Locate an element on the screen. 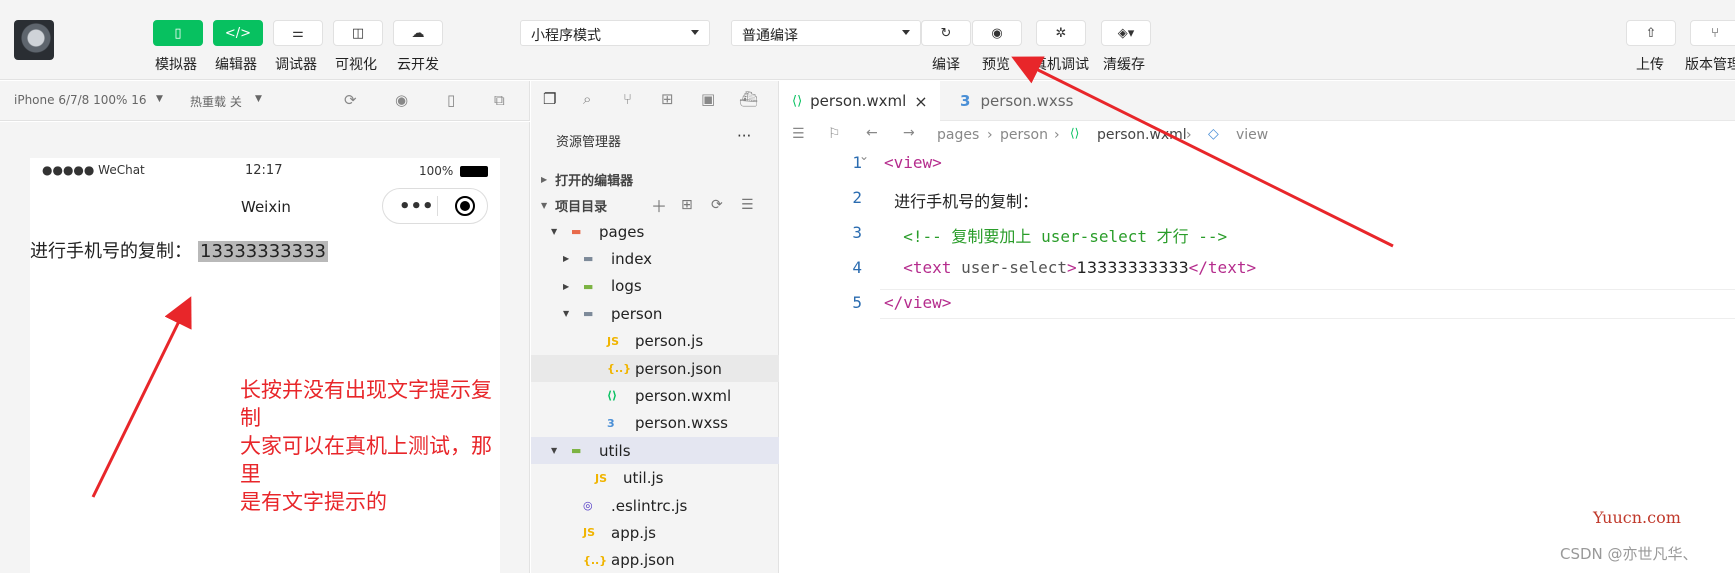 Image resolution: width=1735 pixels, height=578 pixels. content-text: 进行手机号的复制： 13333333333 is located at coordinates (179, 250).